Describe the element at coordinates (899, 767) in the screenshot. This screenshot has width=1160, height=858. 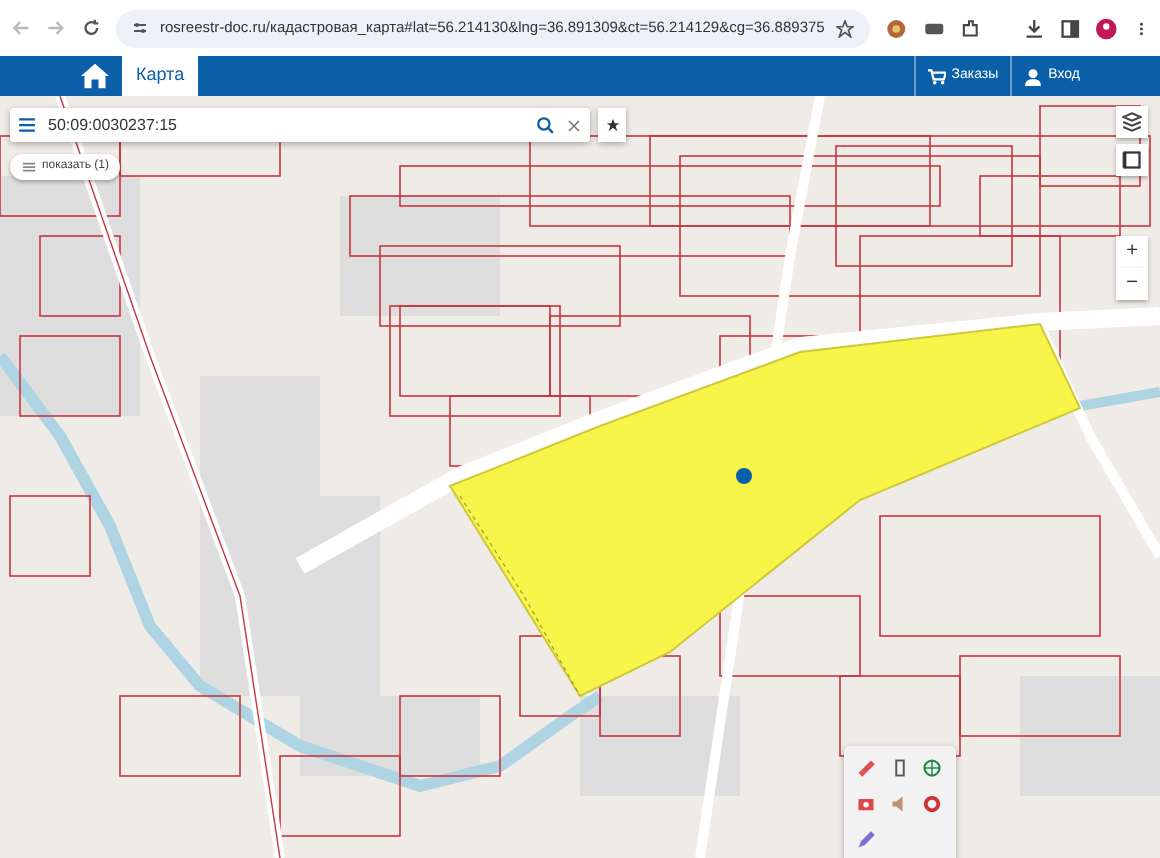
I see `battery-icon` at that location.